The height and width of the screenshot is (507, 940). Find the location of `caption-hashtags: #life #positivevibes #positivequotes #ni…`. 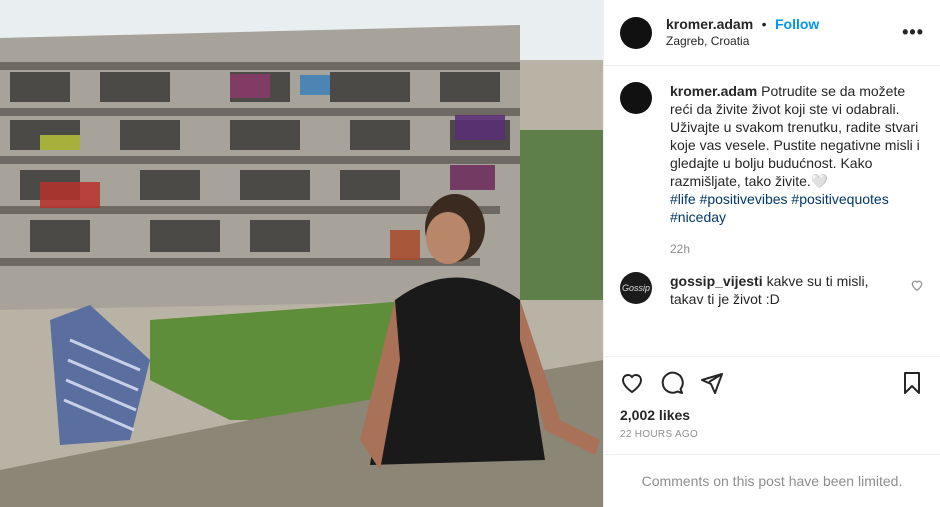

caption-hashtags: #life #positivevibes #positivequotes #ni… is located at coordinates (797, 208).